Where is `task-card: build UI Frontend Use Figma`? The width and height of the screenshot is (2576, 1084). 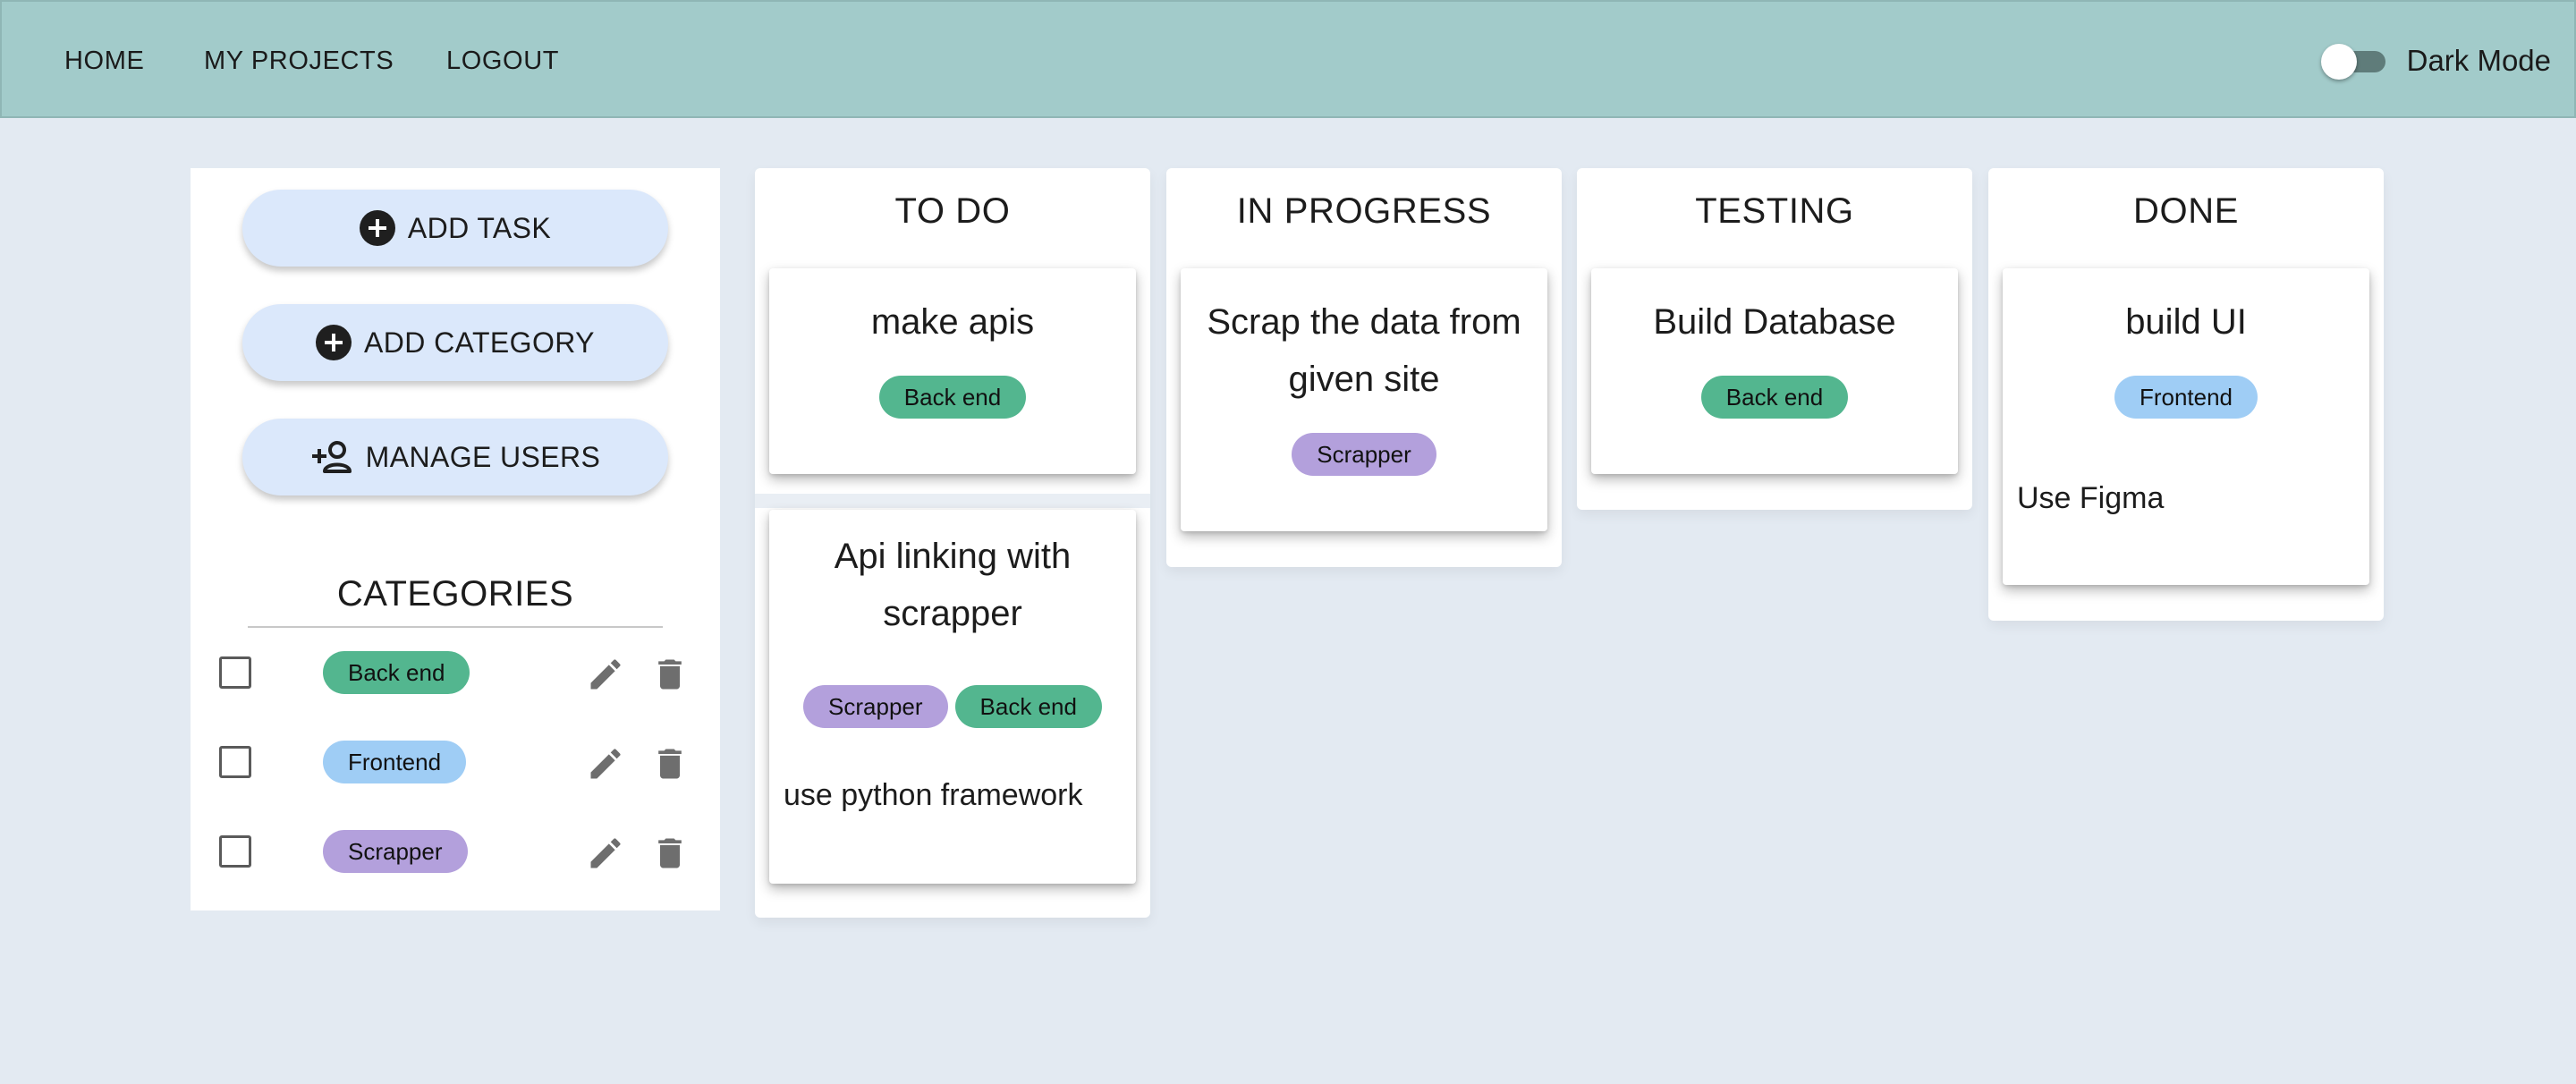 task-card: build UI Frontend Use Figma is located at coordinates (2186, 426).